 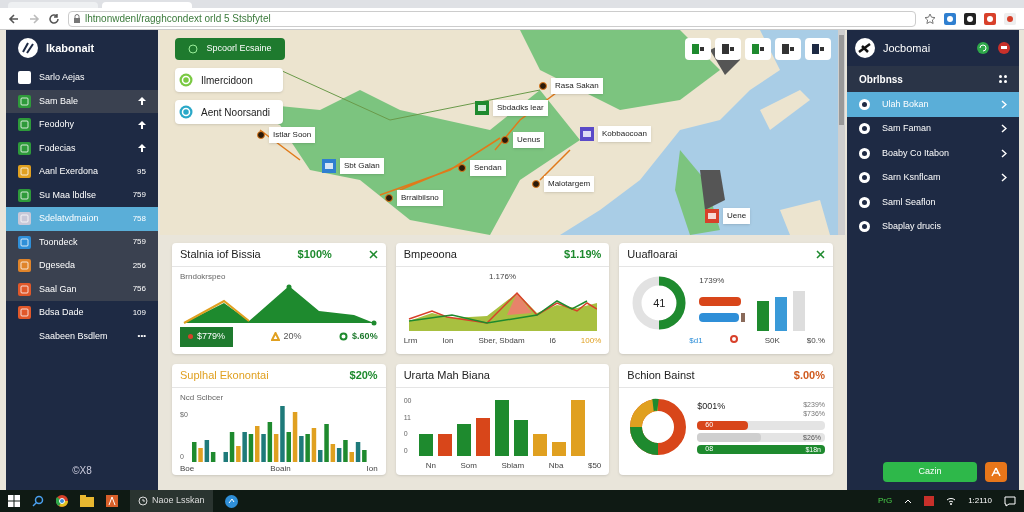 I want to click on caption-text: 1739%, so click(x=712, y=281).